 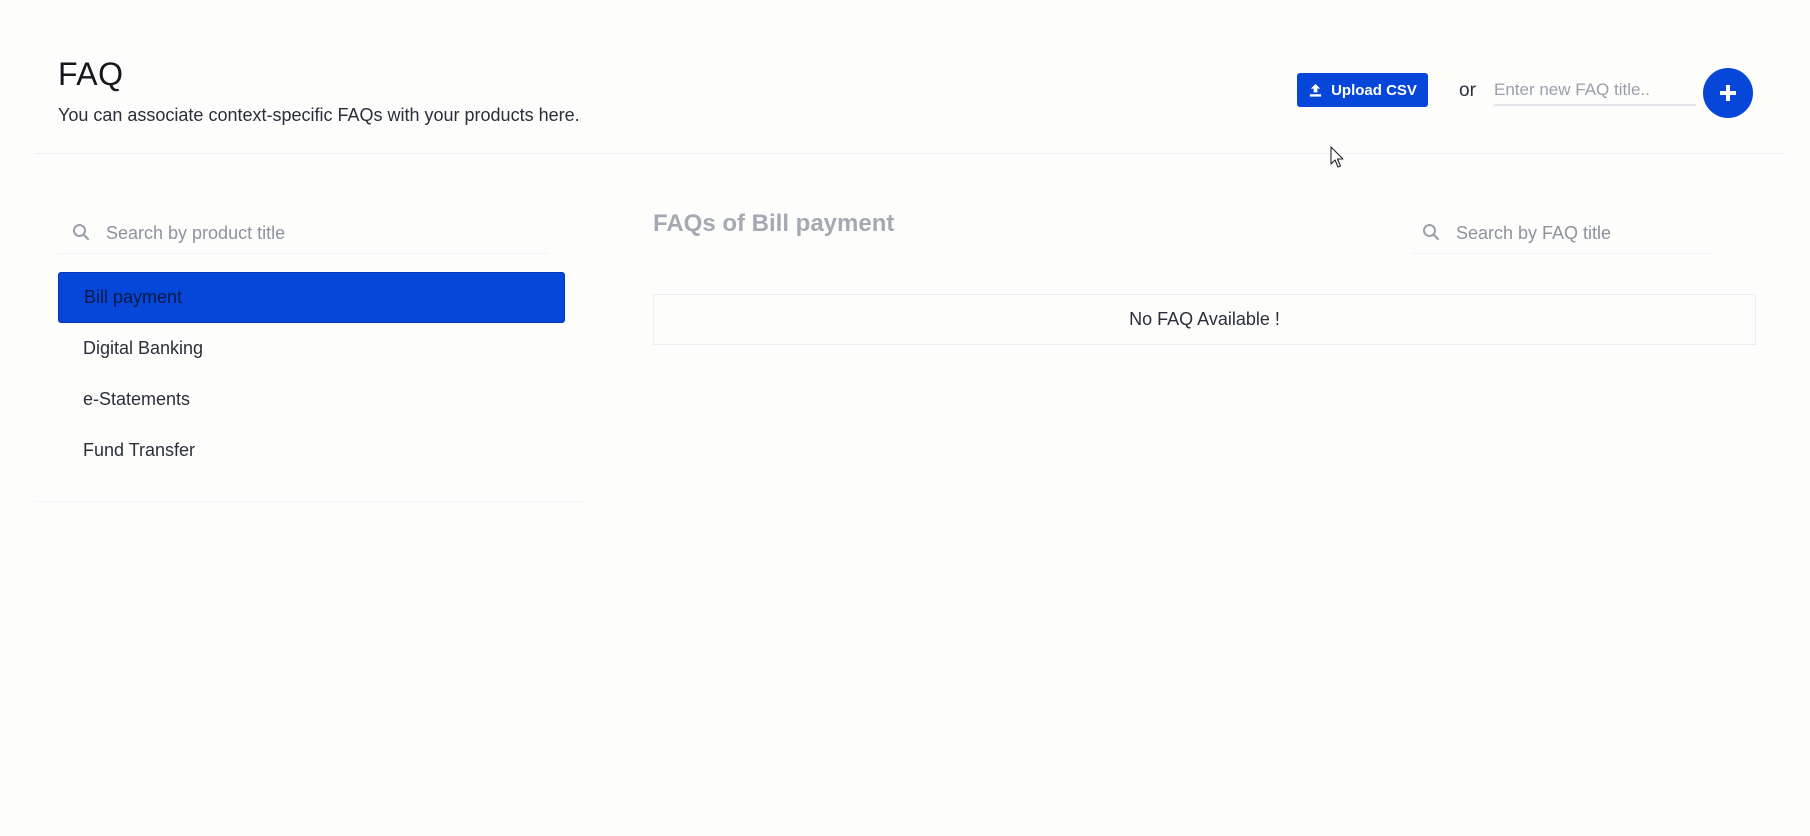 I want to click on product-search-input, so click(x=316, y=233).